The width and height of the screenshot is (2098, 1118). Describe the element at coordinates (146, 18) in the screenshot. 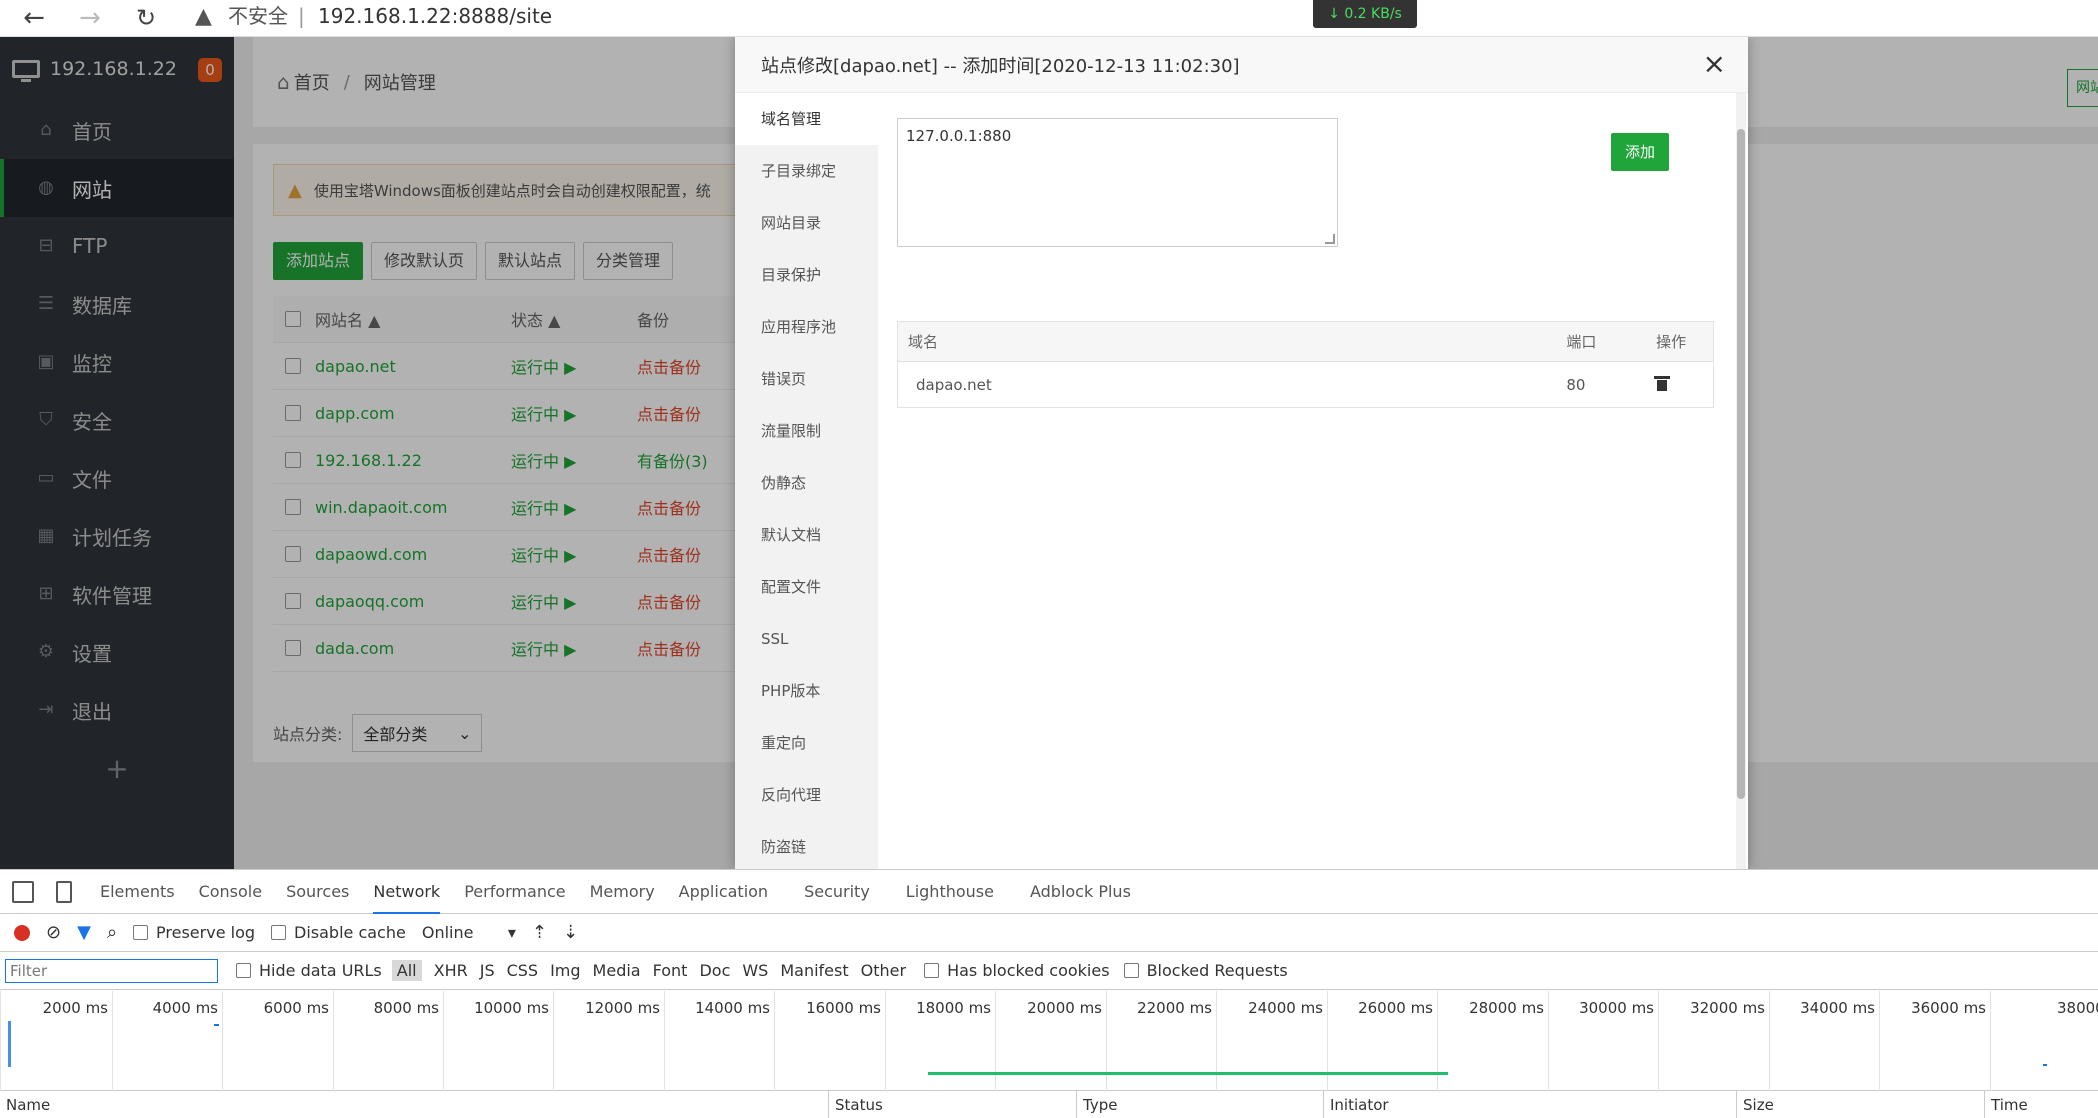

I see `reload-icon: ↻` at that location.